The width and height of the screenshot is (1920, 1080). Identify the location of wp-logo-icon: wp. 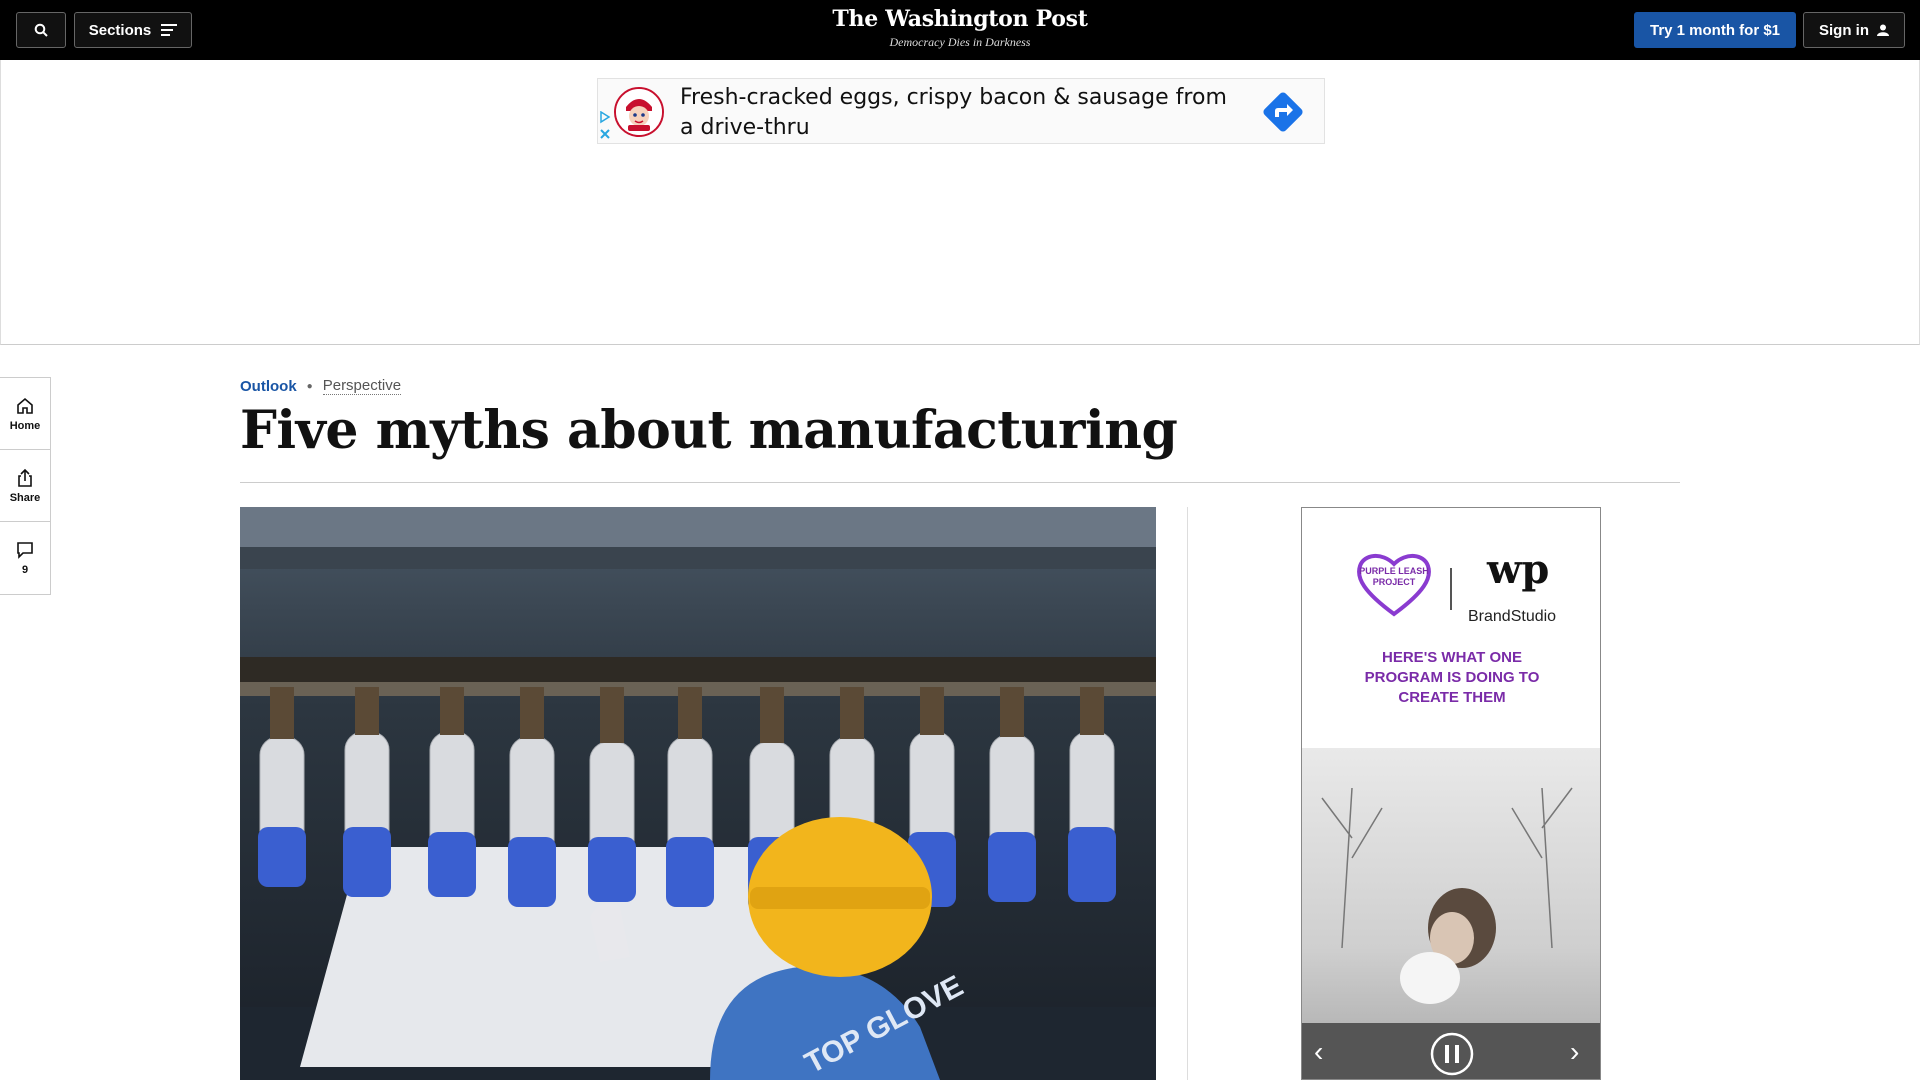
(1518, 569).